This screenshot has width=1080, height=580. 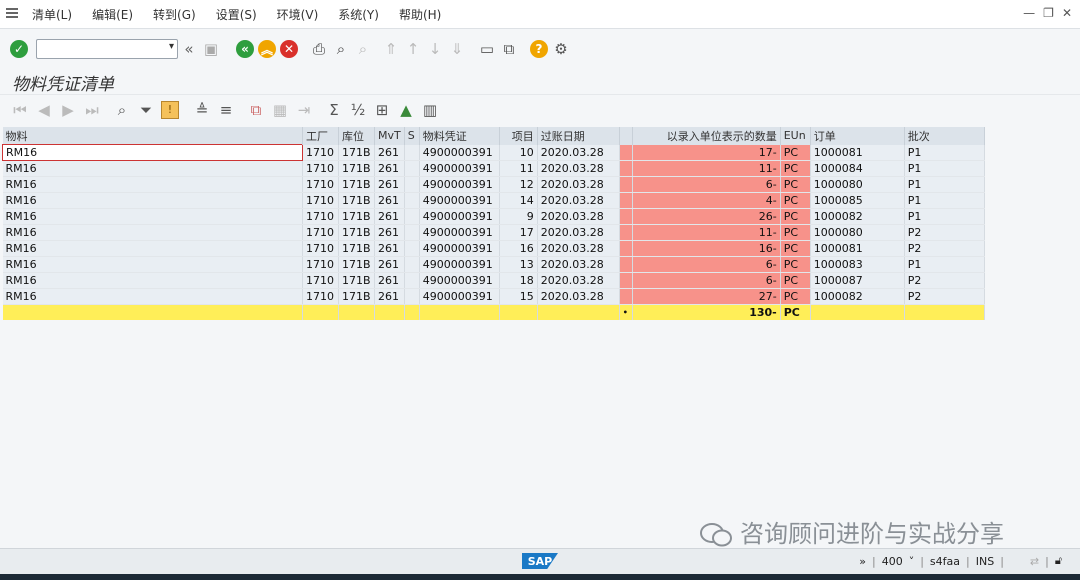 What do you see at coordinates (706, 248) in the screenshot?
I see `cell-qty: 16-` at bounding box center [706, 248].